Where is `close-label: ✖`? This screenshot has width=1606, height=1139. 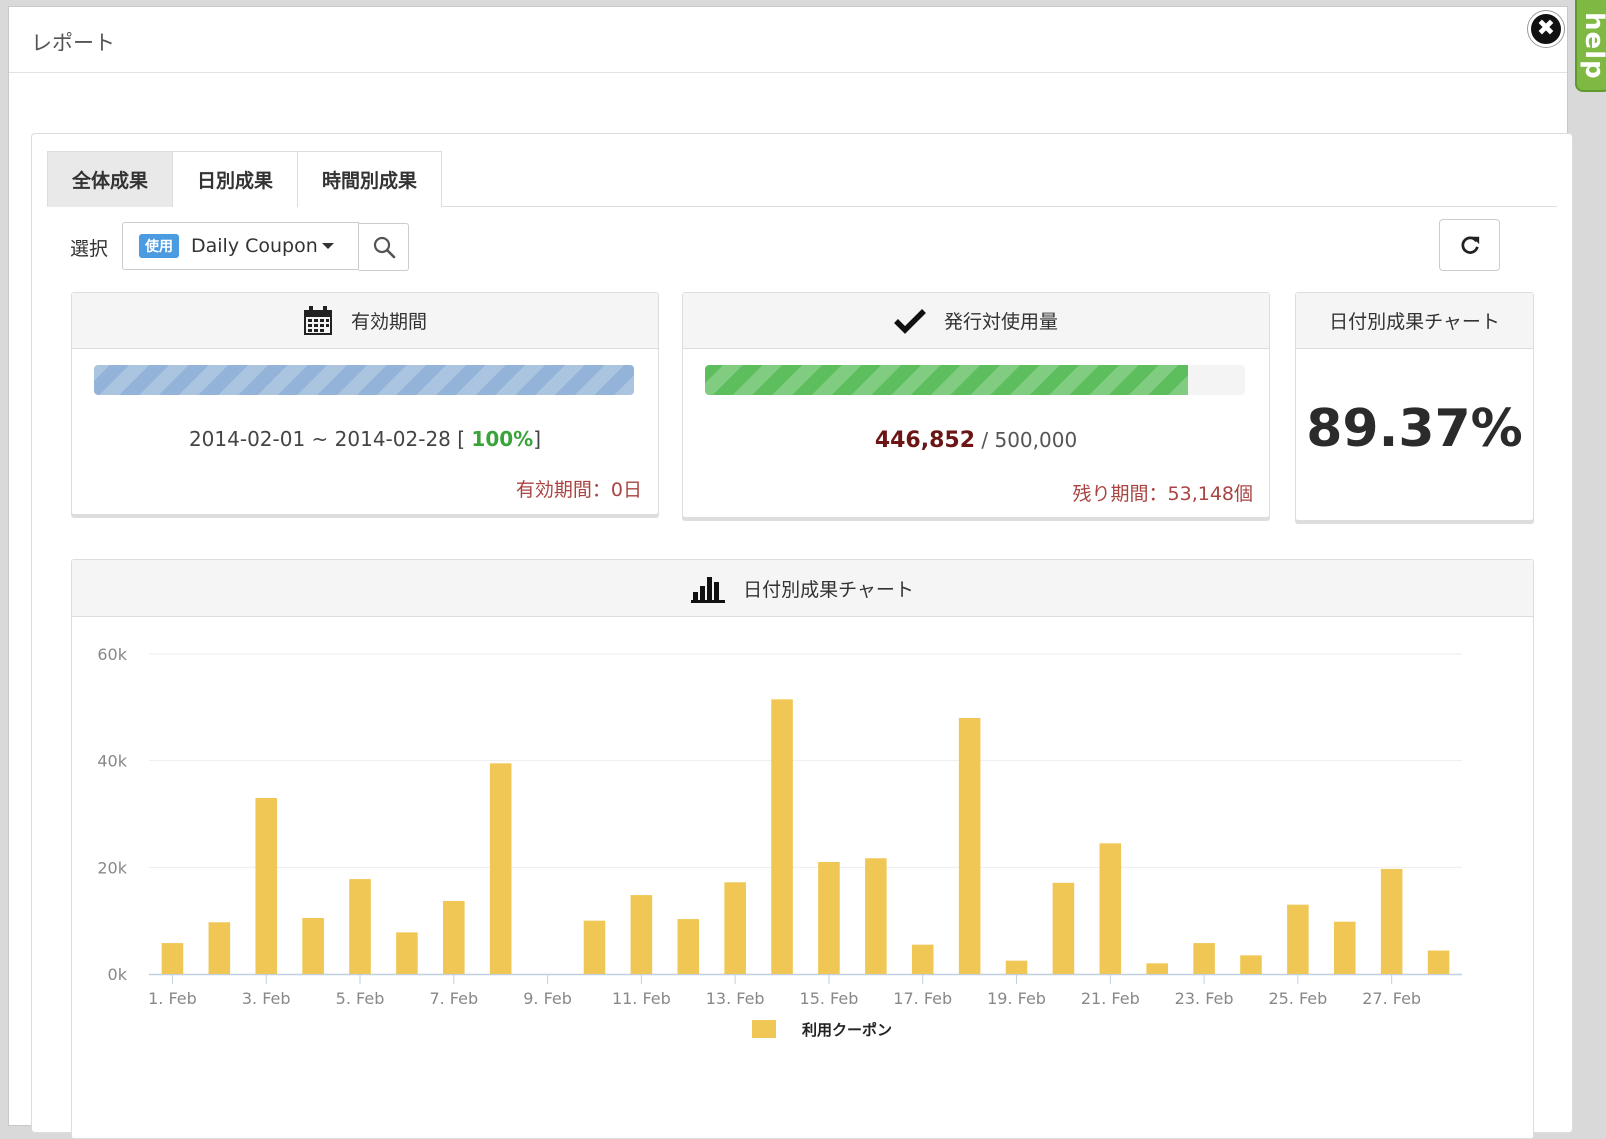
close-label: ✖ is located at coordinates (1546, 28).